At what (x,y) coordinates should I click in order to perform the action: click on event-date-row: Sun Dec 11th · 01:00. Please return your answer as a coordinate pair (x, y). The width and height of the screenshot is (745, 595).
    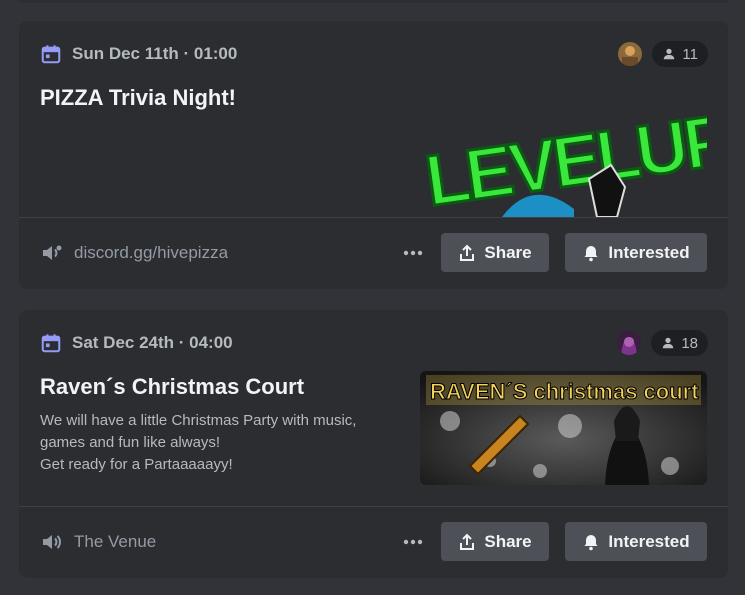
    Looking at the image, I should click on (138, 54).